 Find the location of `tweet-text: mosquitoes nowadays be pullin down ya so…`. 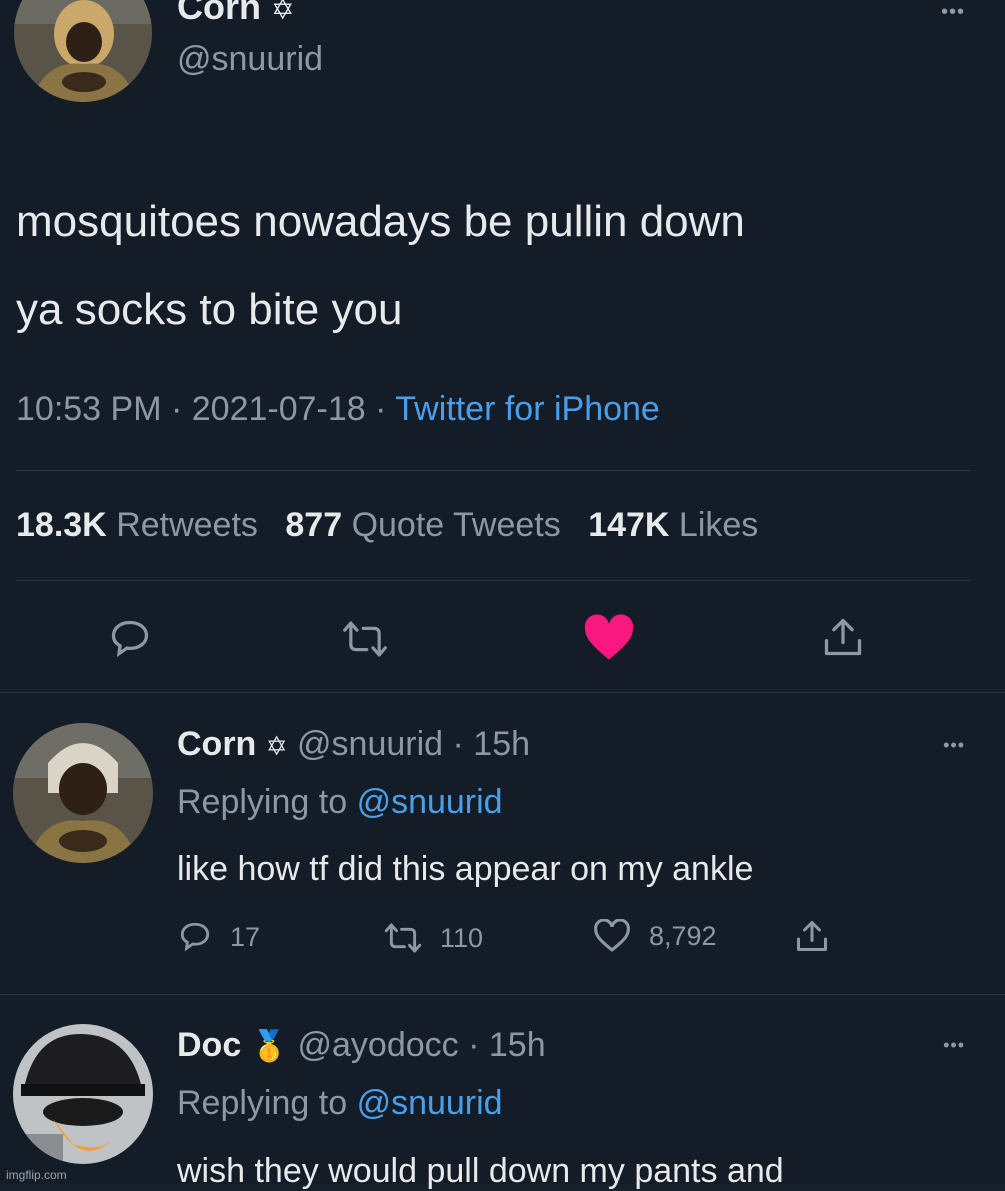

tweet-text: mosquitoes nowadays be pullin down ya so… is located at coordinates (380, 266).